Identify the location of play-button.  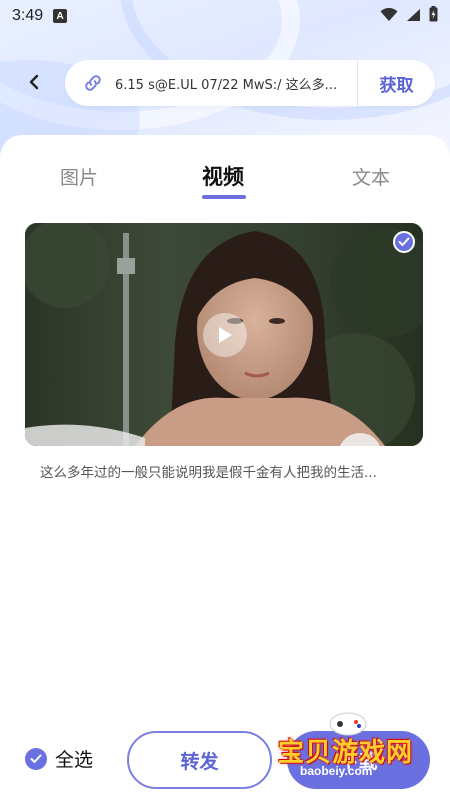
(225, 335).